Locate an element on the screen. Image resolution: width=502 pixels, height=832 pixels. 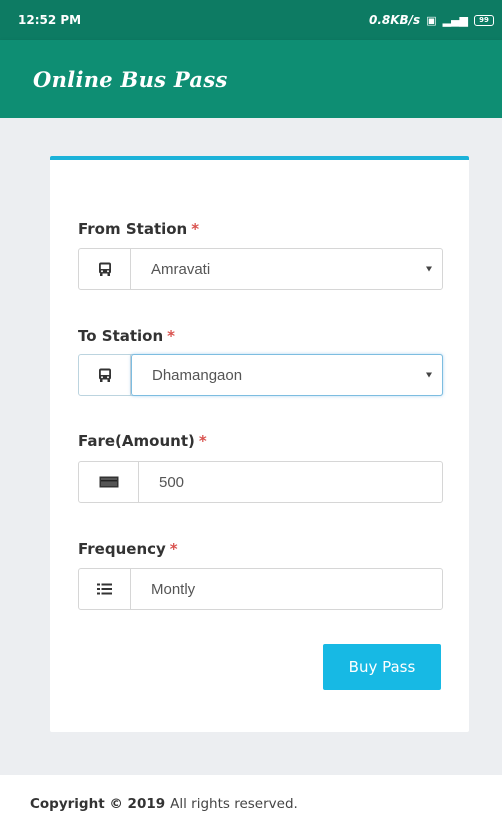
signal-icon: ▂▄▆ is located at coordinates (455, 20).